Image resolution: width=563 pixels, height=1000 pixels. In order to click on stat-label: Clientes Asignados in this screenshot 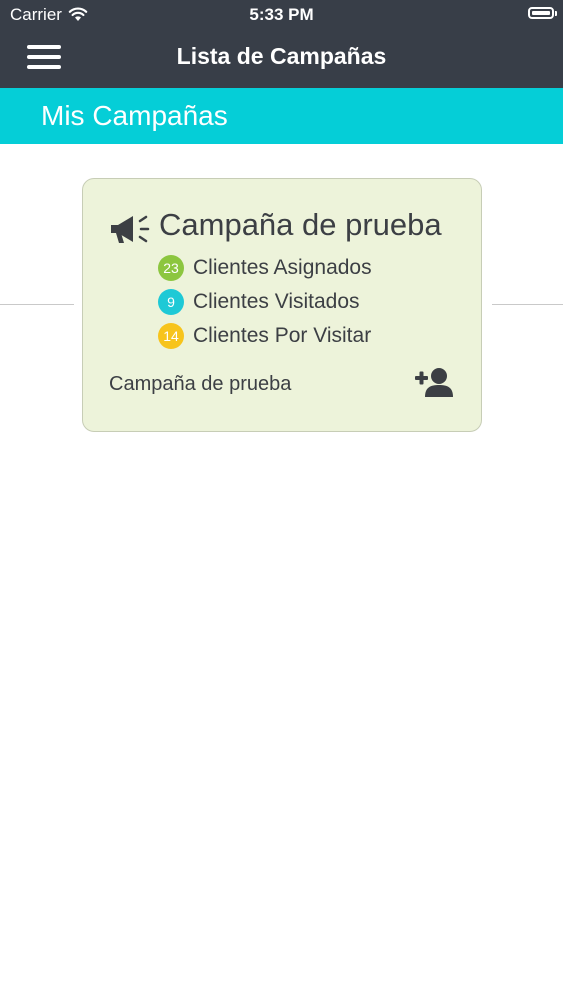, I will do `click(282, 267)`.